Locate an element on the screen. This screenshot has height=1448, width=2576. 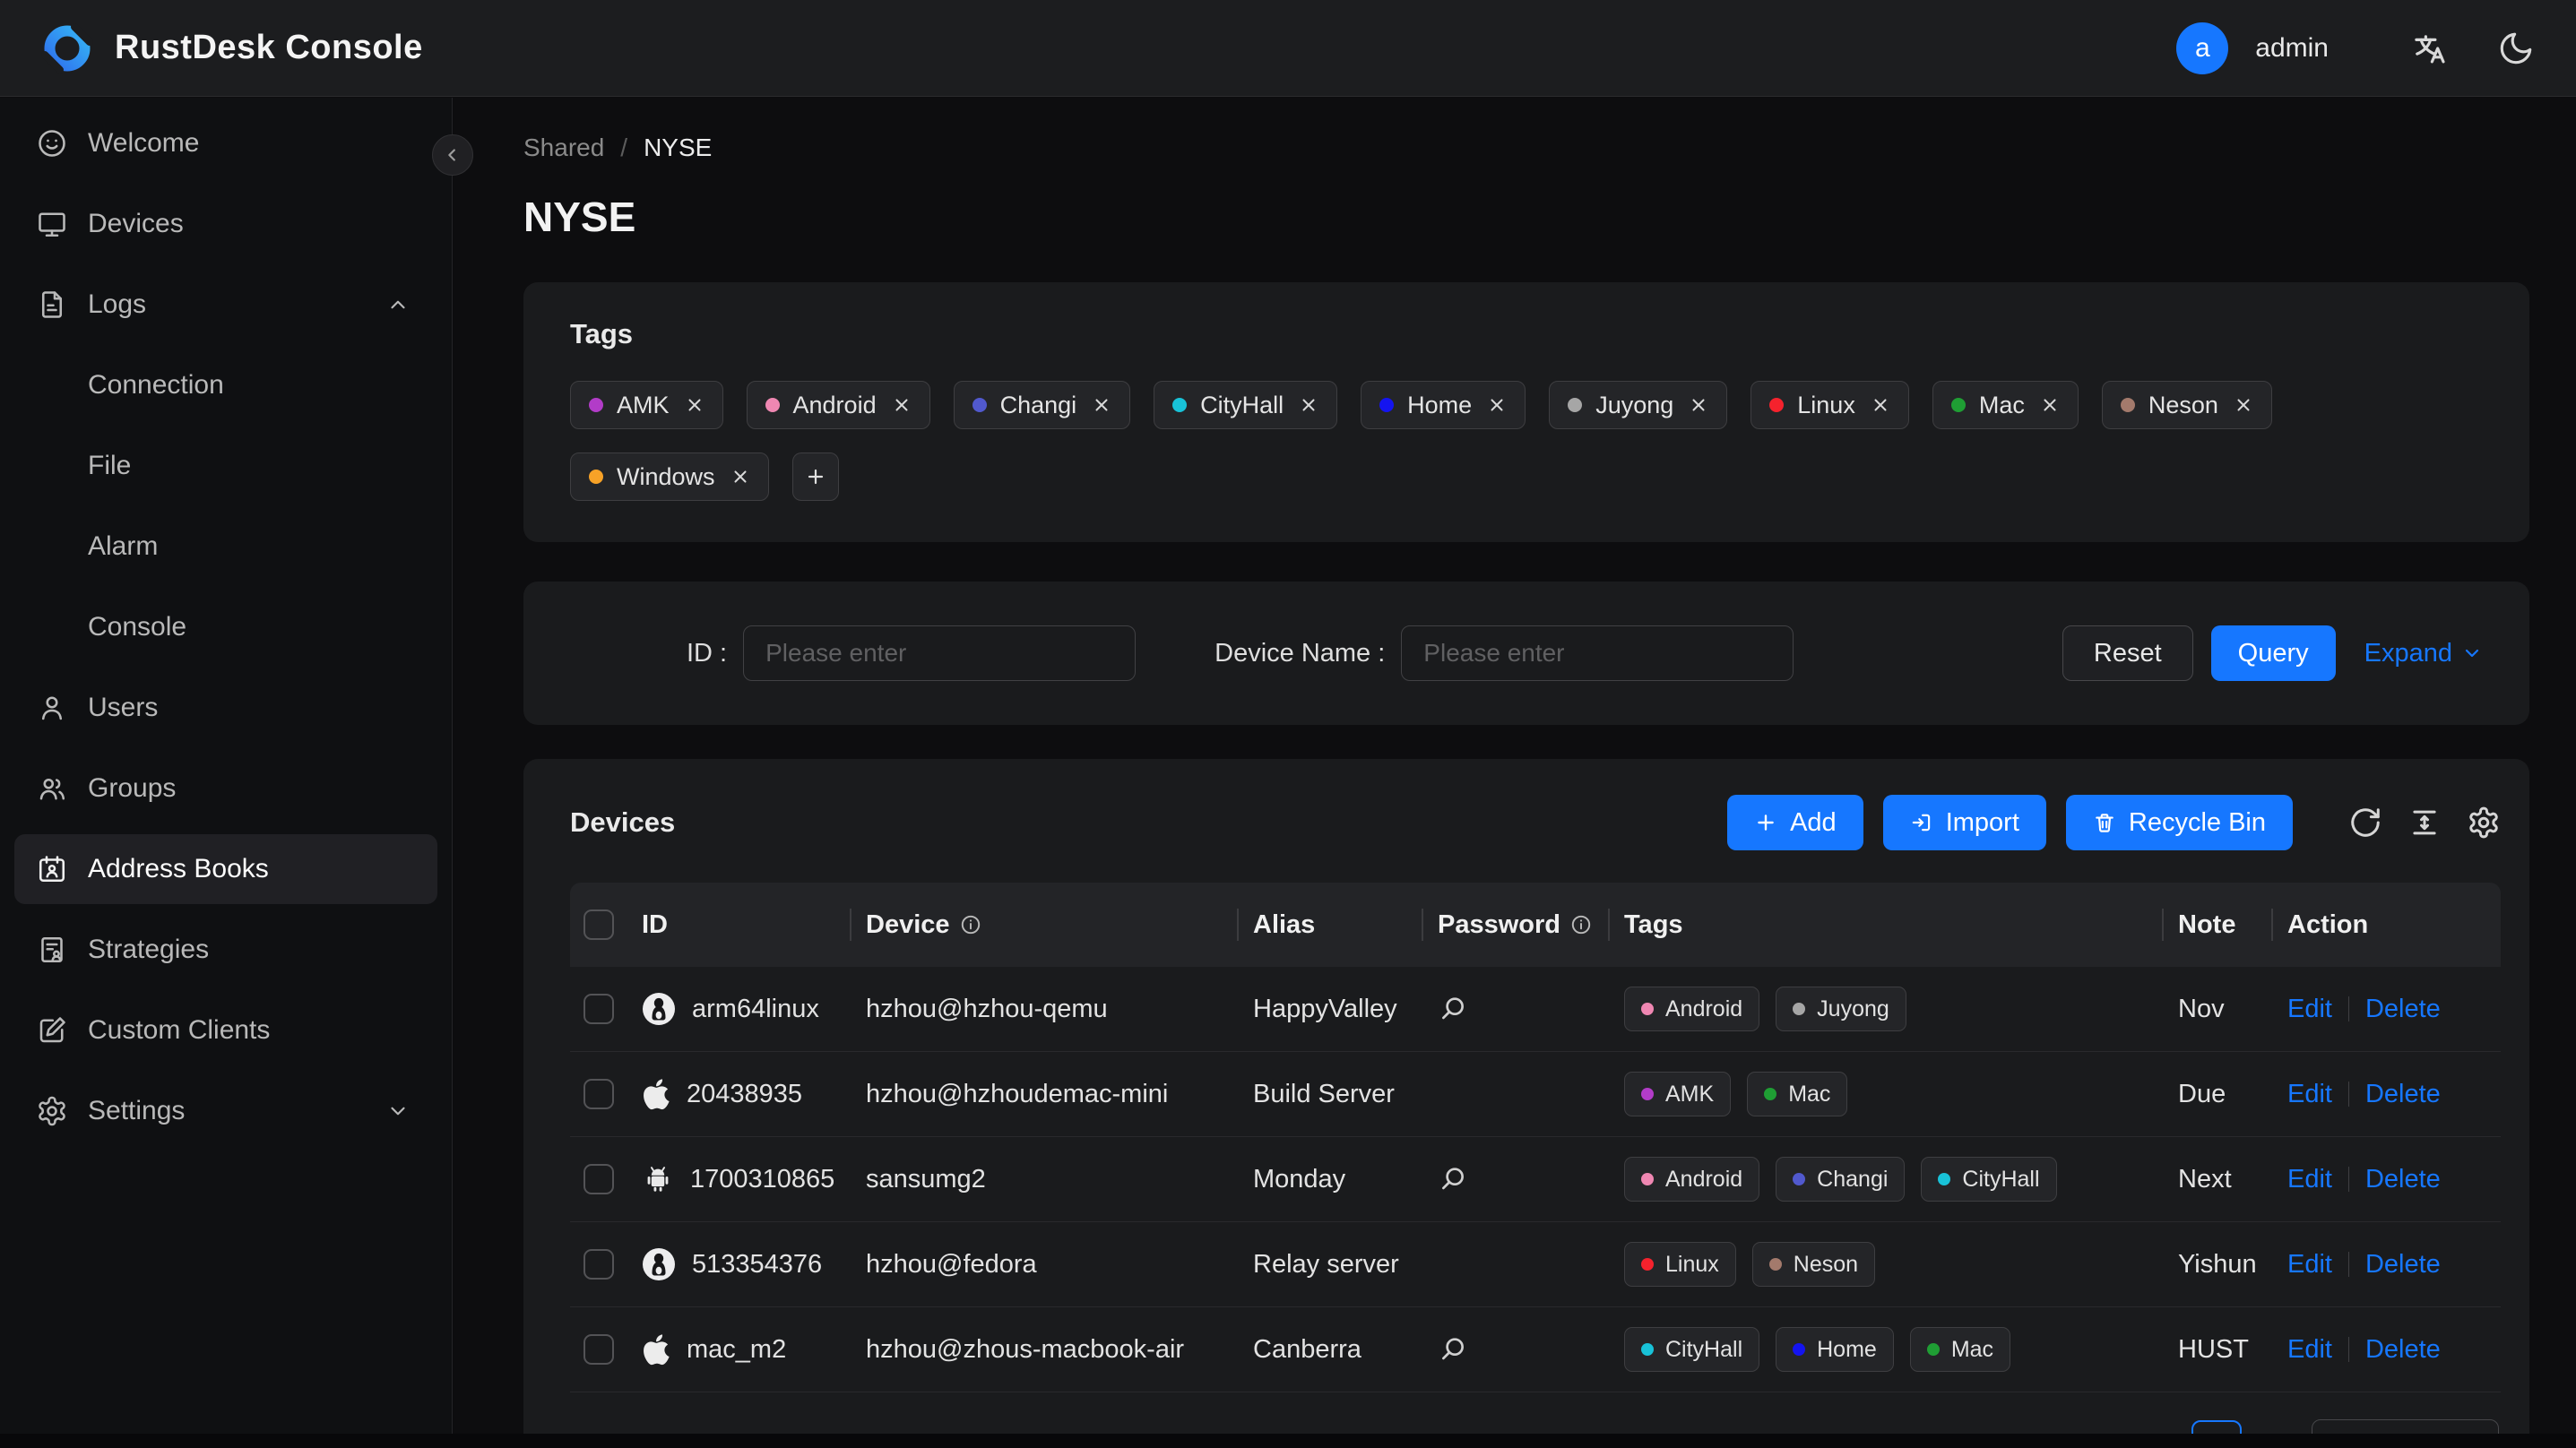
info-icon is located at coordinates (1581, 924).